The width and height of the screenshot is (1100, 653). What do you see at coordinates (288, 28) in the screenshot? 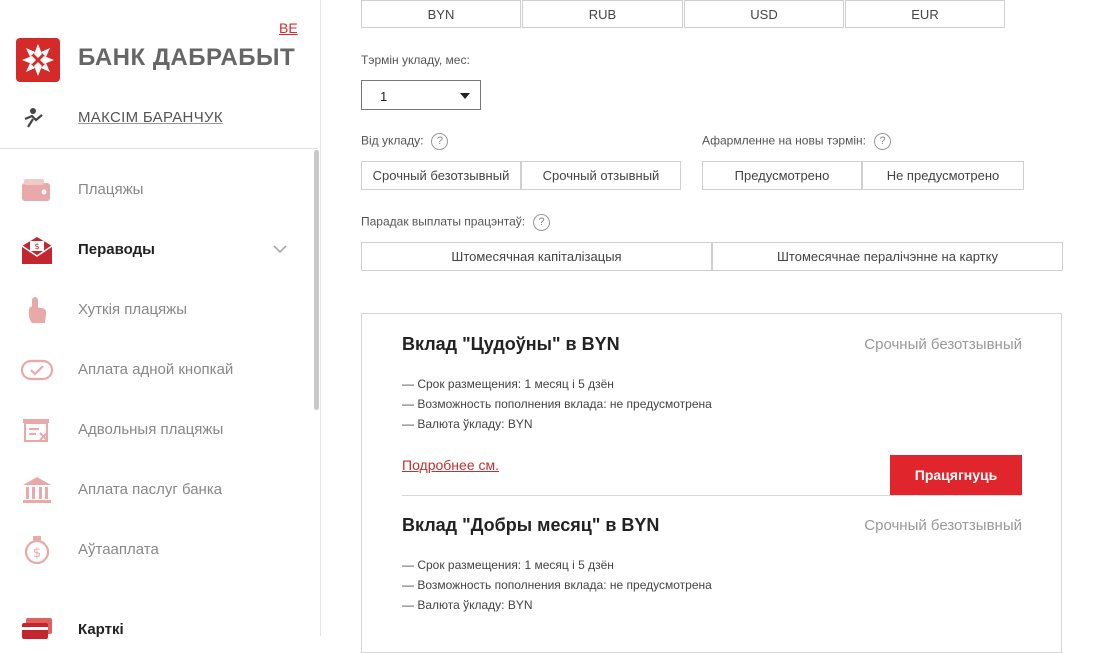
I see `language-switch: BE` at bounding box center [288, 28].